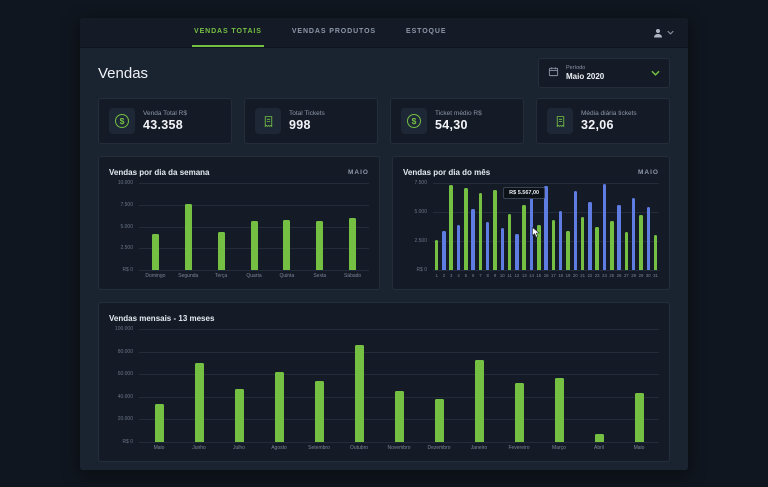 The width and height of the screenshot is (768, 487). Describe the element at coordinates (524, 275) in the screenshot. I see `x-tick-label: 13` at that location.